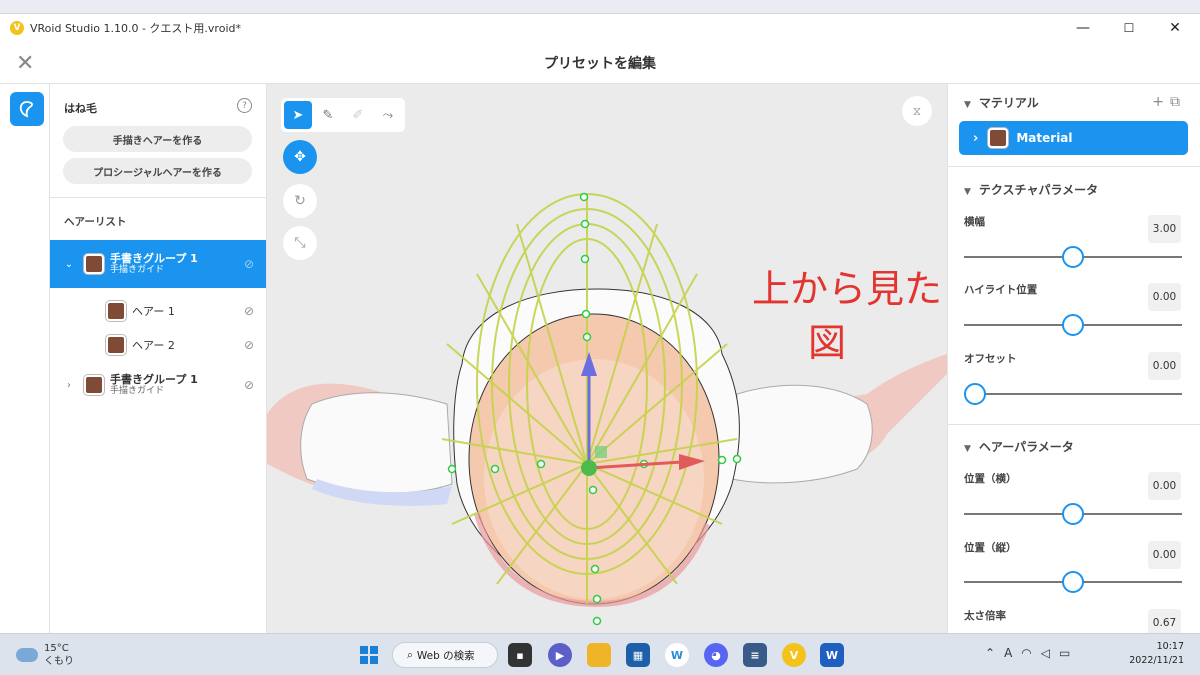  I want to click on ime-indicator: A, so click(1012, 653).